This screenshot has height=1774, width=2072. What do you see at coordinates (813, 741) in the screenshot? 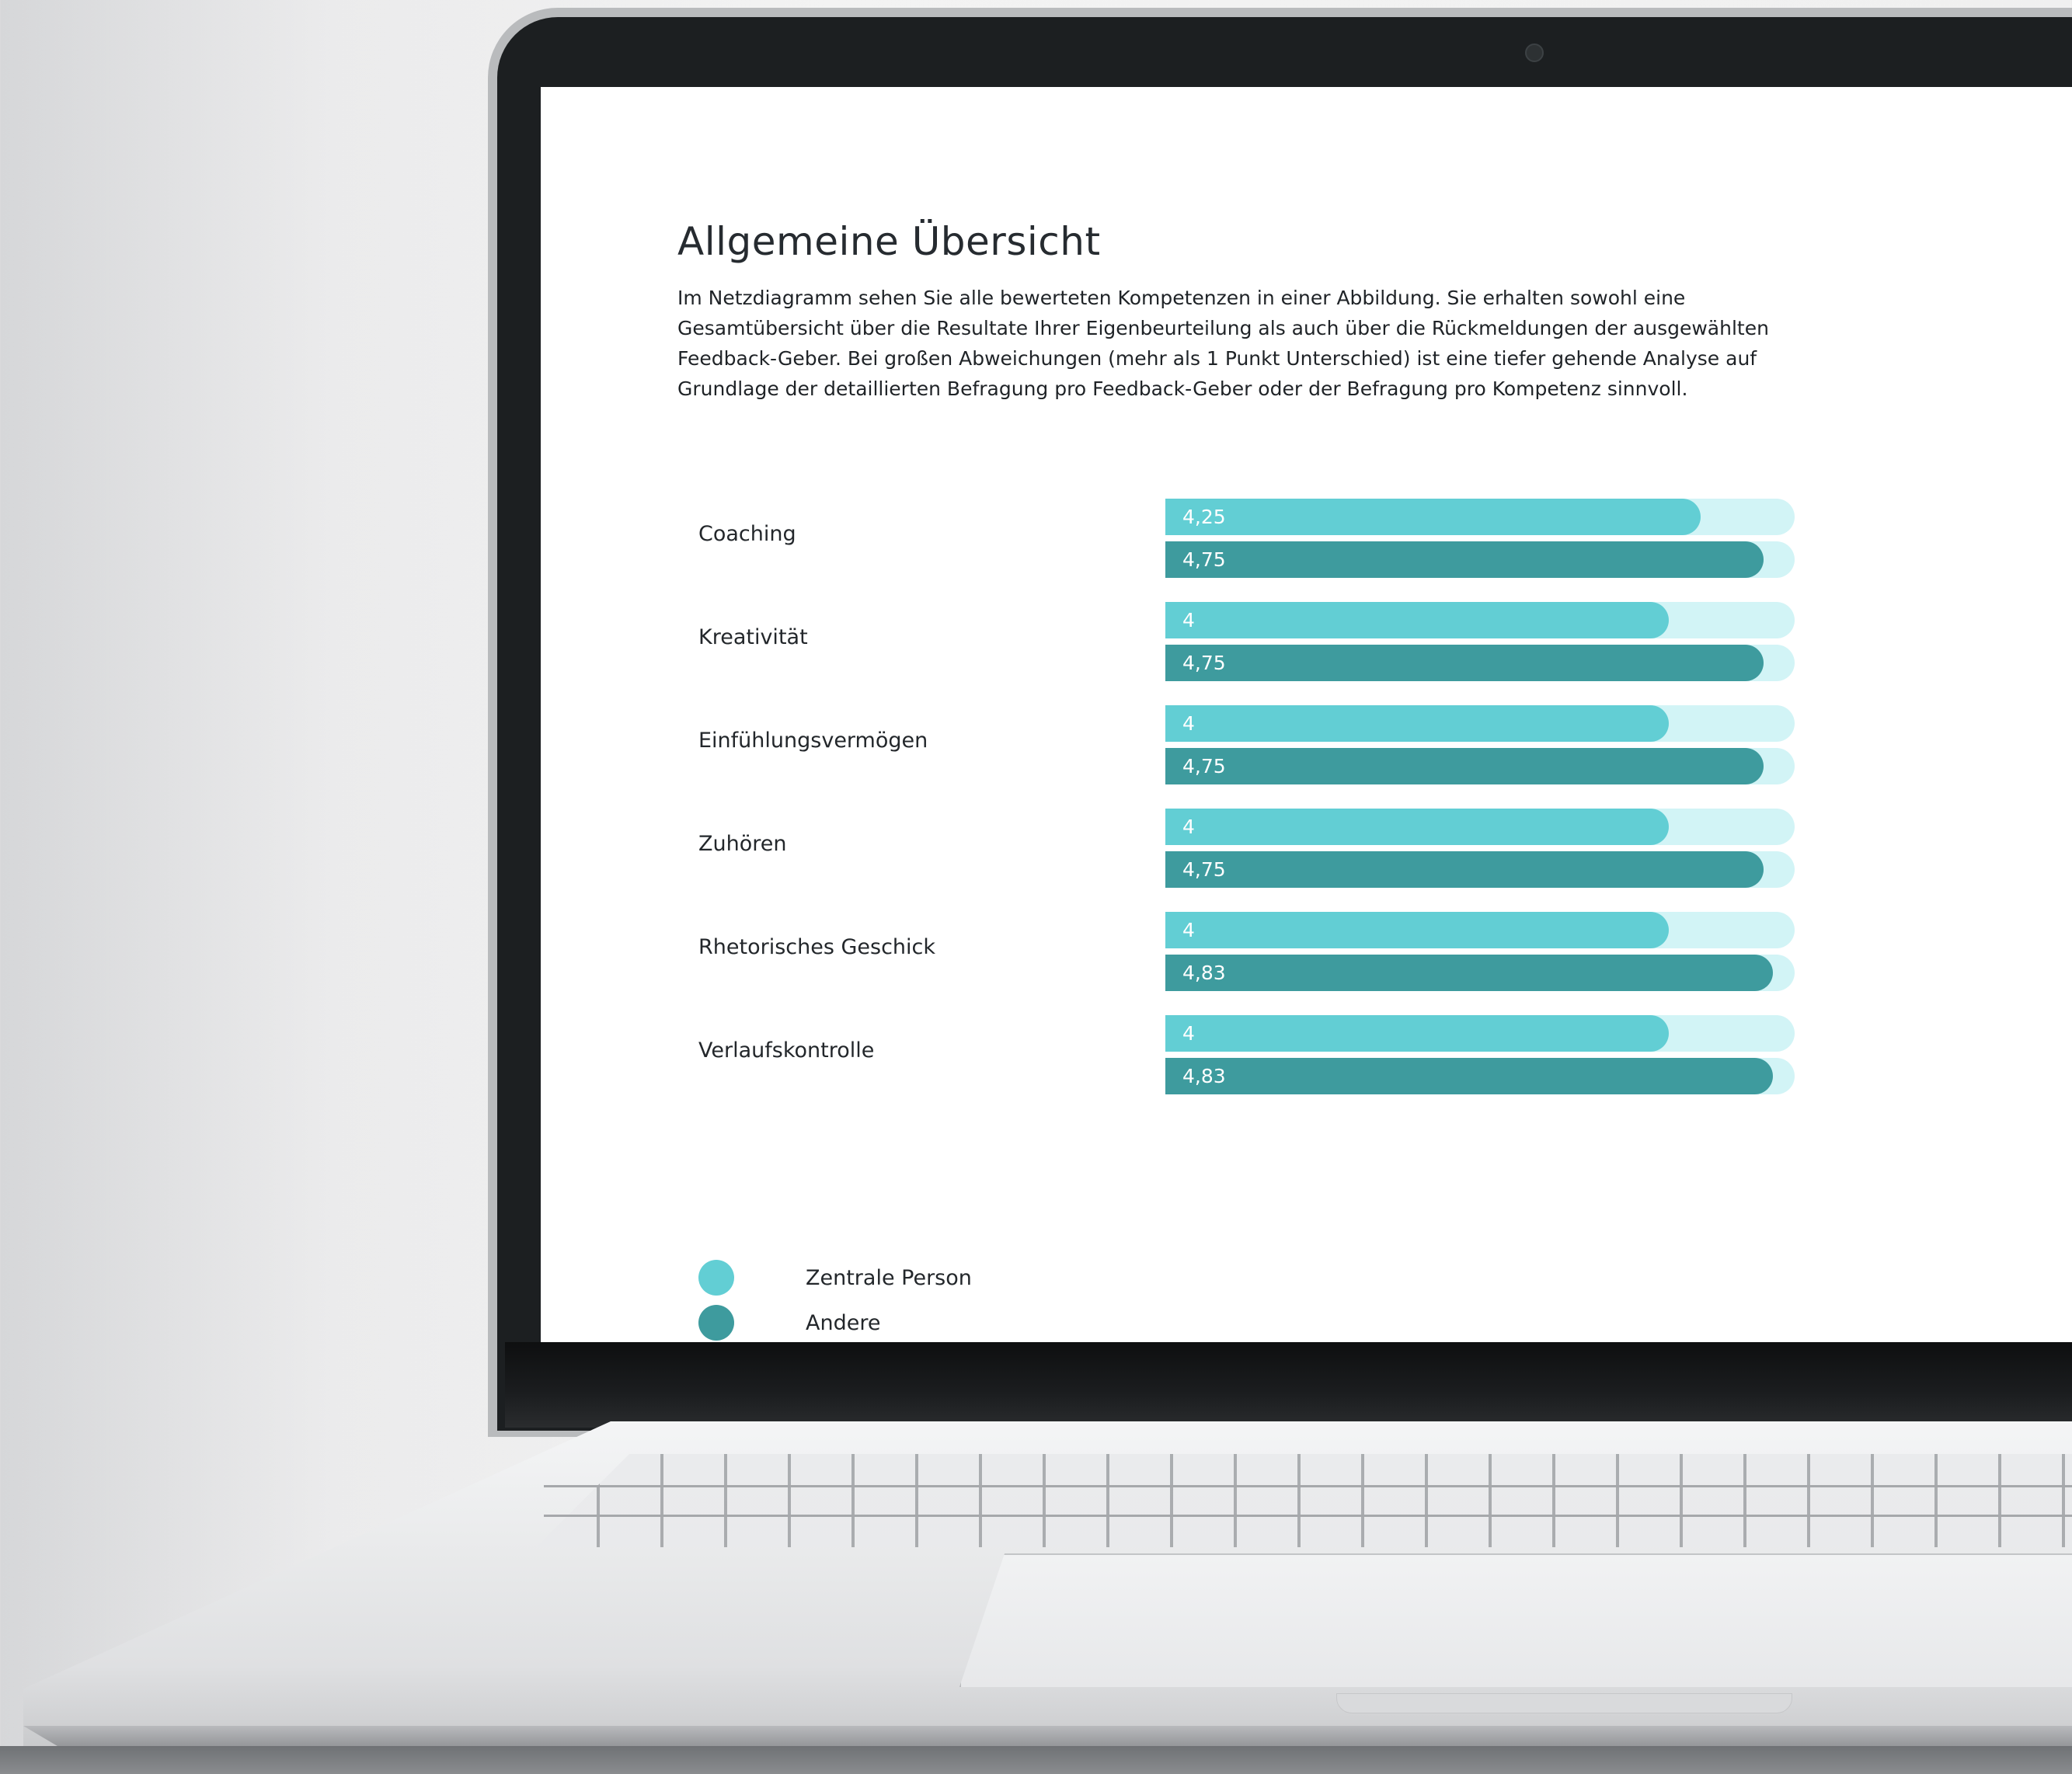
I see `category-label: Einfühlungsvermögen` at bounding box center [813, 741].